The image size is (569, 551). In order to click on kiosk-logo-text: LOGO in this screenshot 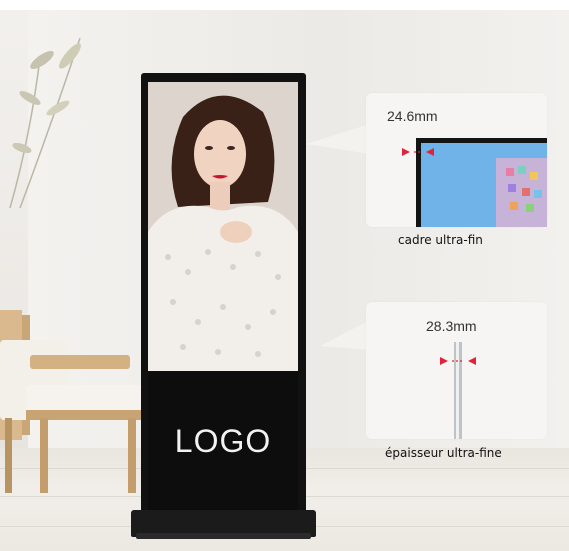, I will do `click(223, 441)`.